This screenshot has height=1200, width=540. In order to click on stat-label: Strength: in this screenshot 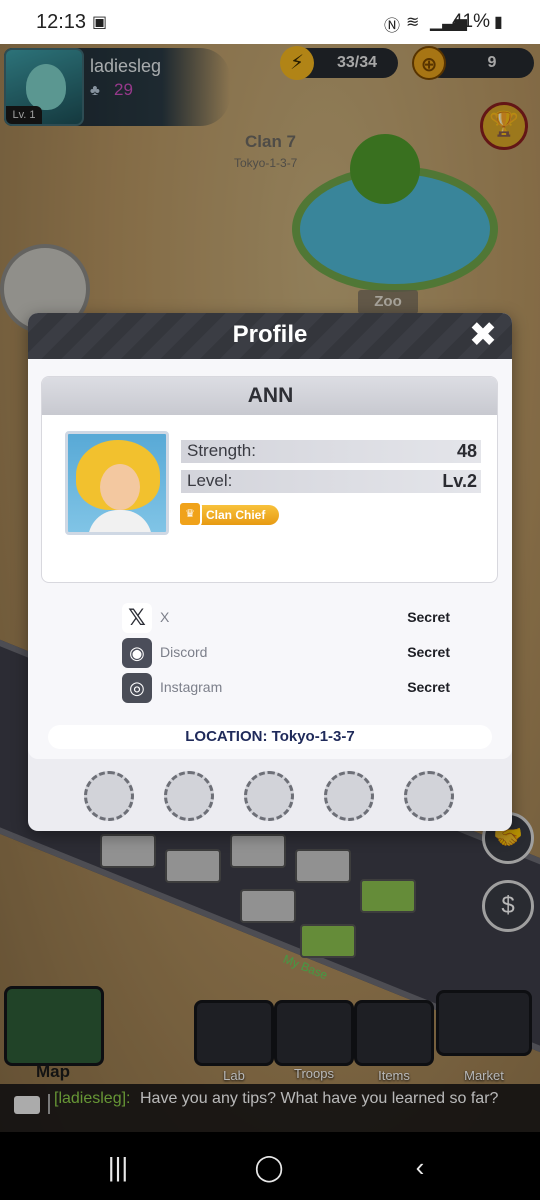, I will do `click(221, 450)`.